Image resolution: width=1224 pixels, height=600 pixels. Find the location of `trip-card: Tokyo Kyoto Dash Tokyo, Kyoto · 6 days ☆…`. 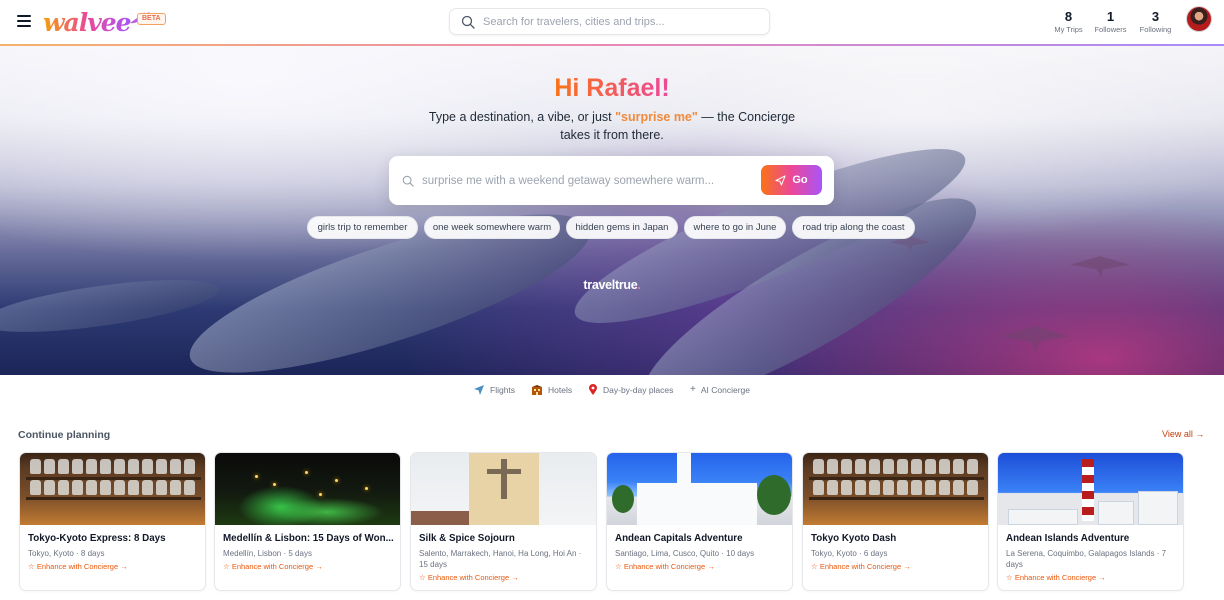

trip-card: Tokyo Kyoto Dash Tokyo, Kyoto · 6 days ☆… is located at coordinates (895, 521).